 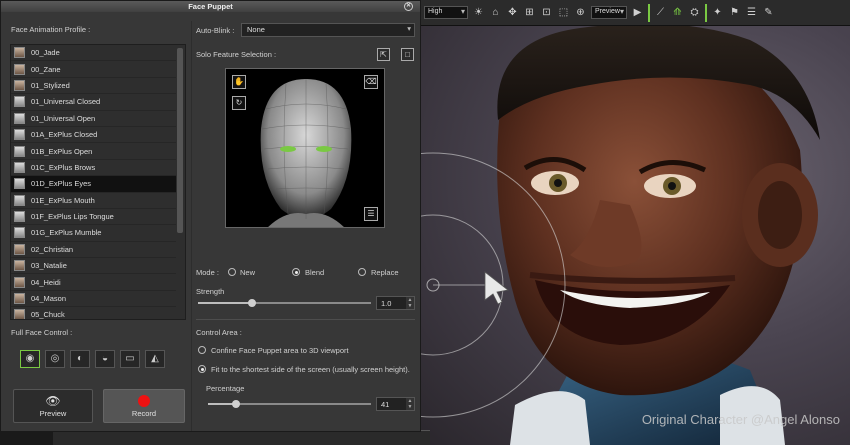 What do you see at coordinates (395, 404) in the screenshot?
I see `percentage-input: 41 ▲ ▼` at bounding box center [395, 404].